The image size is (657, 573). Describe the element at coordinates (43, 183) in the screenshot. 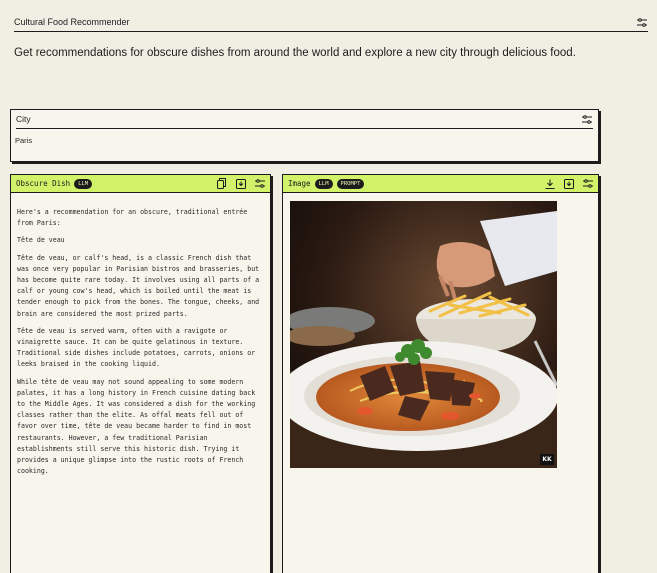

I see `obscure-dish-title: Obscure Dish` at that location.